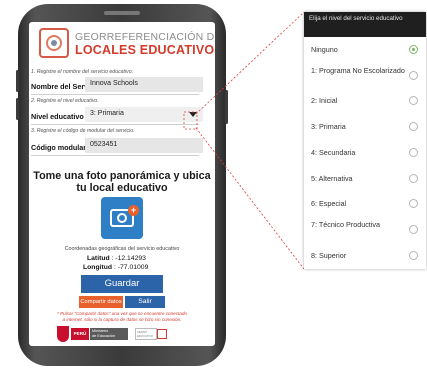 Image resolution: width=427 pixels, height=369 pixels. Describe the element at coordinates (128, 258) in the screenshot. I see `latitude-value: : -12.14293` at that location.